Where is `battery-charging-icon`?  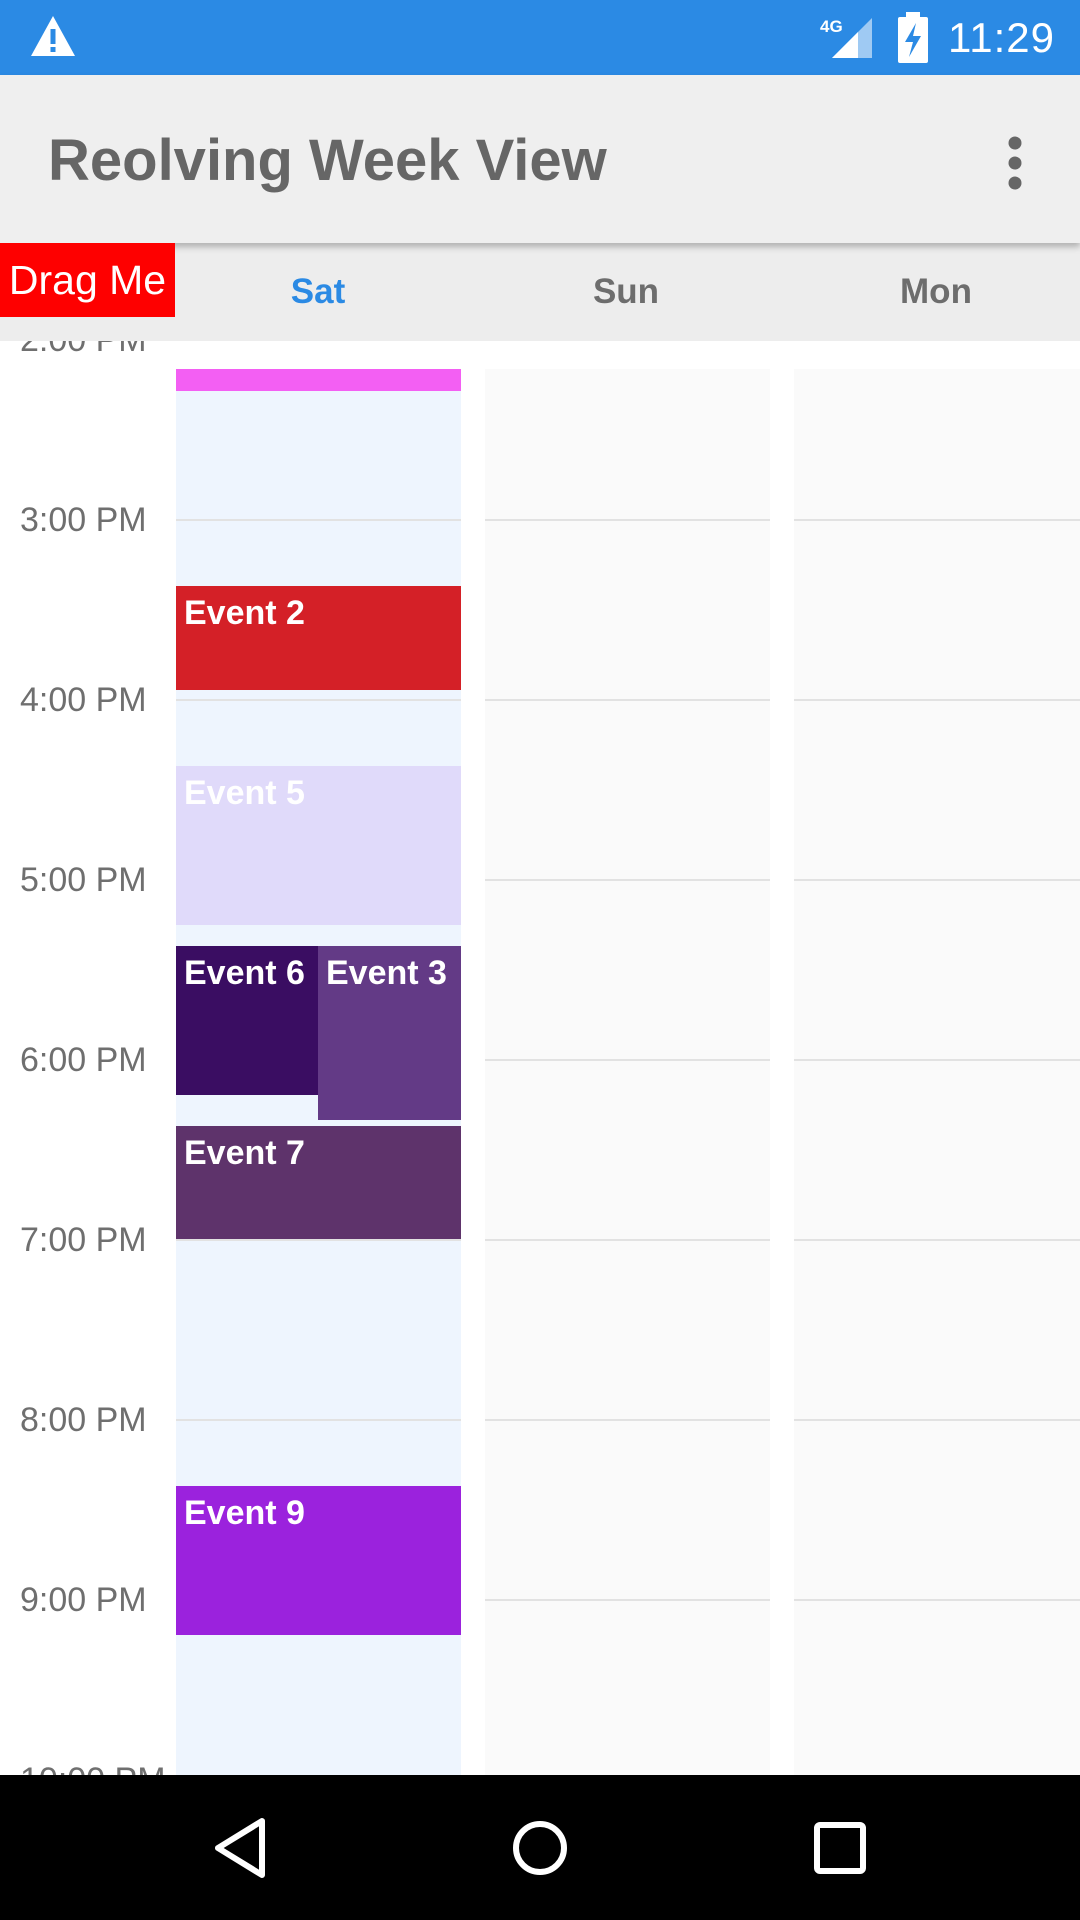
battery-charging-icon is located at coordinates (913, 37).